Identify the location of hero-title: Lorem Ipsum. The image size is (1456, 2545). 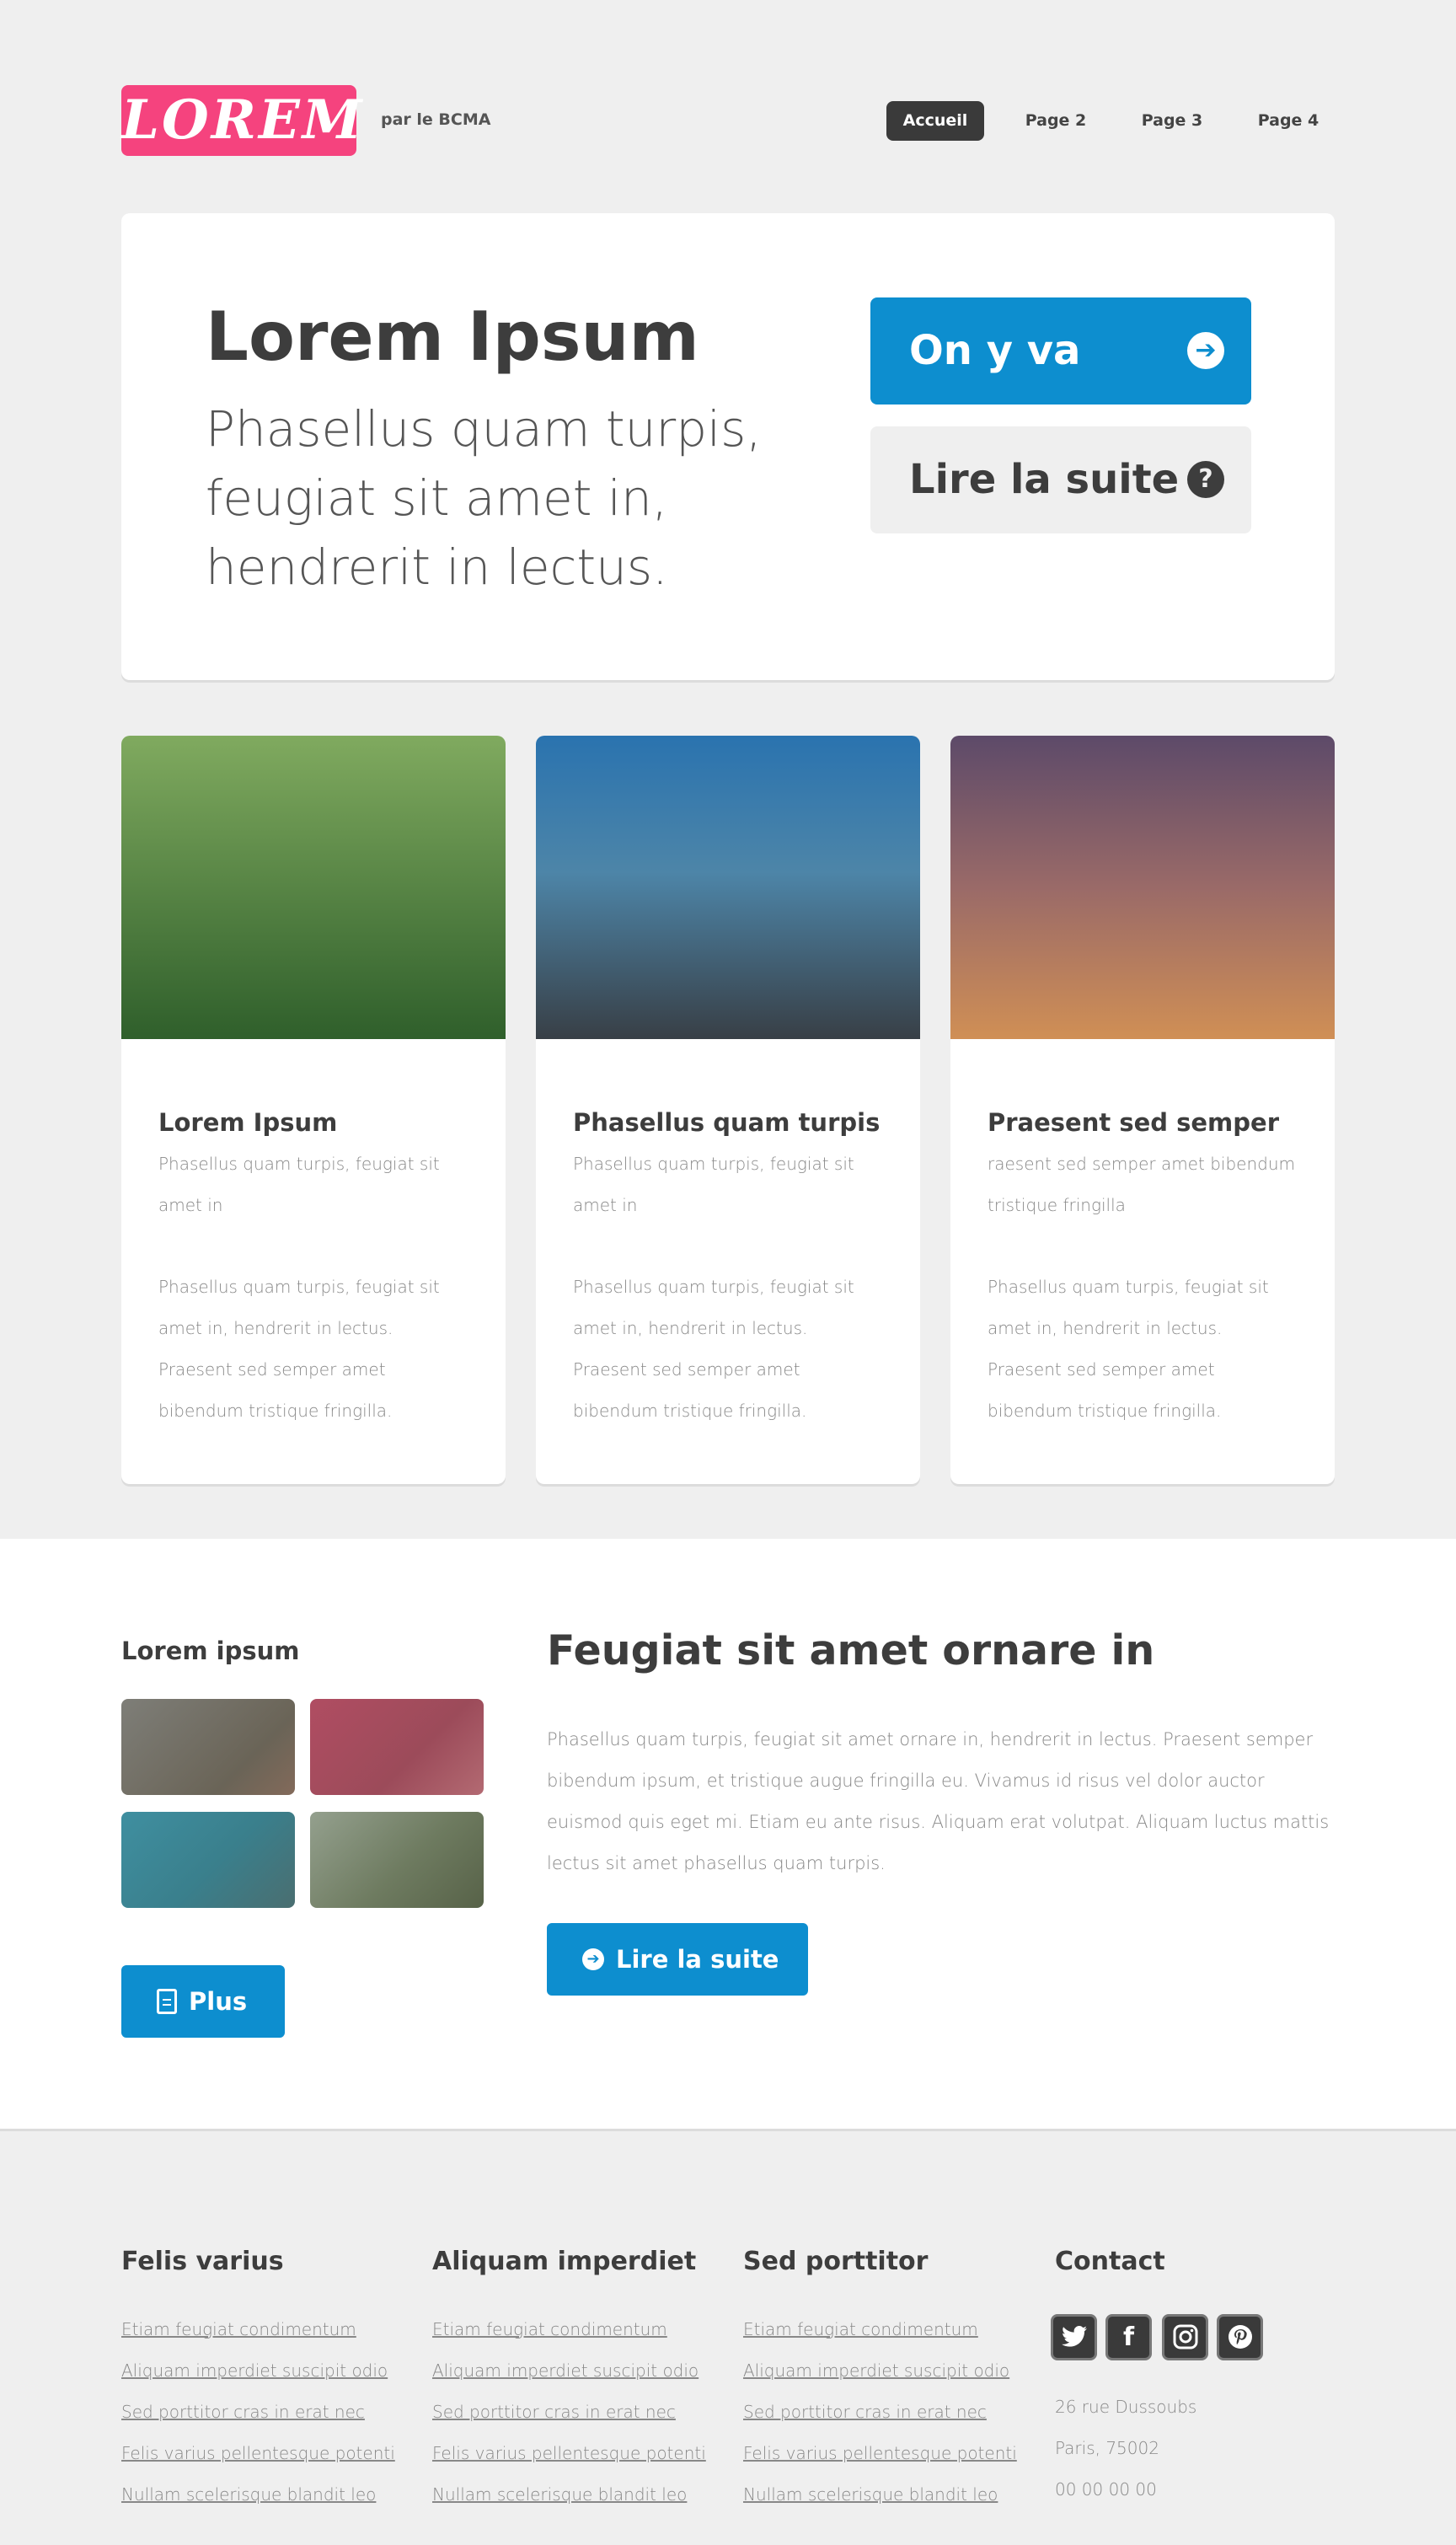
(452, 336).